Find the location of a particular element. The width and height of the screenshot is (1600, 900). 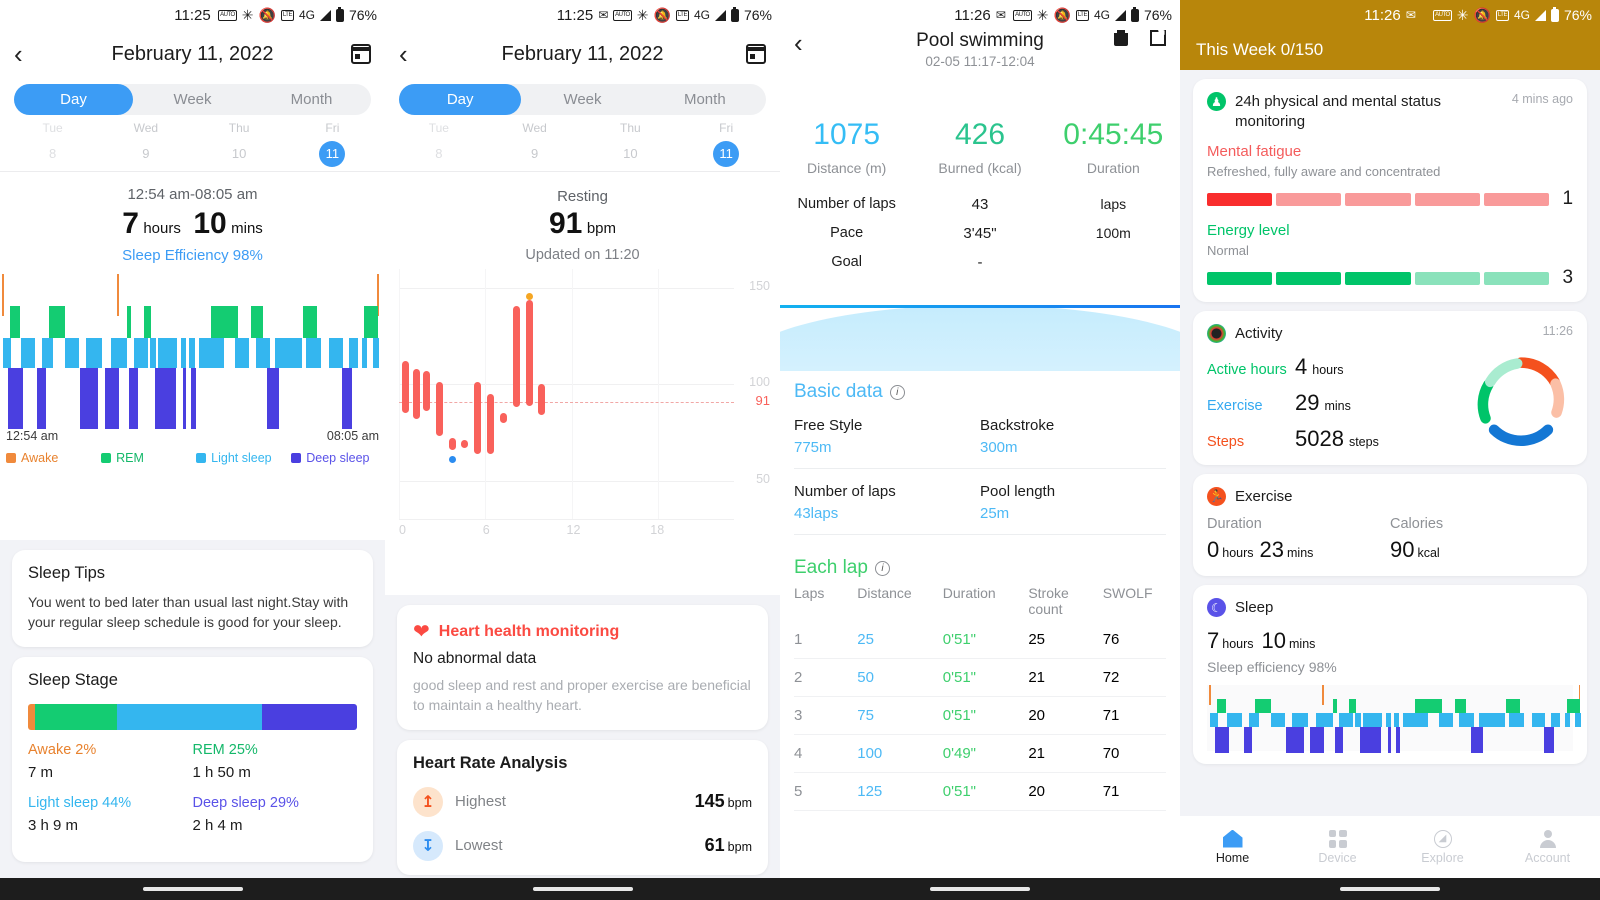

tab-home: Home is located at coordinates (1232, 847).